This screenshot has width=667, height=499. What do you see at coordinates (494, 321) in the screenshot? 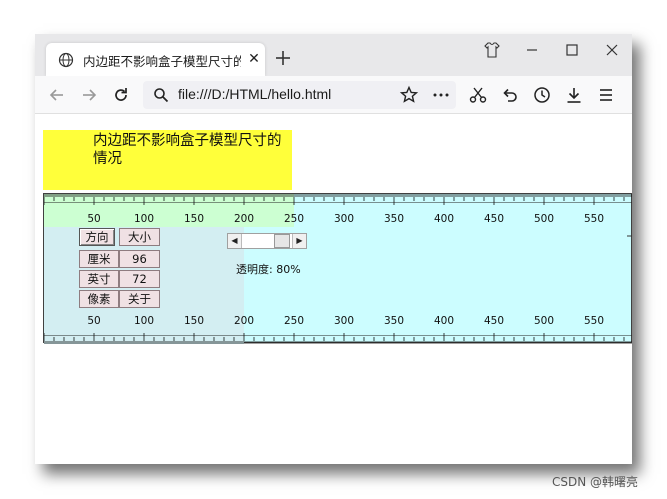
I see `ruler-bottom-label: 450` at bounding box center [494, 321].